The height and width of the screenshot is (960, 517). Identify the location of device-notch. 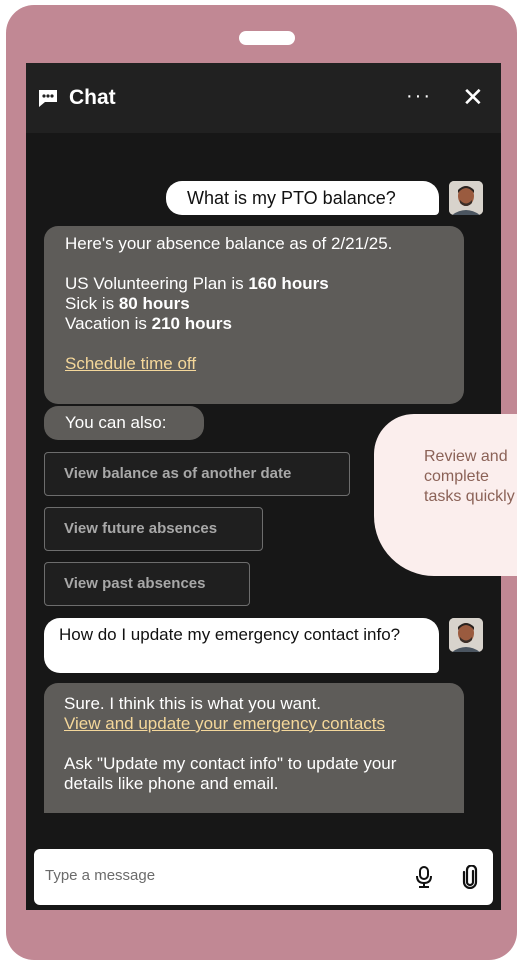
(267, 38).